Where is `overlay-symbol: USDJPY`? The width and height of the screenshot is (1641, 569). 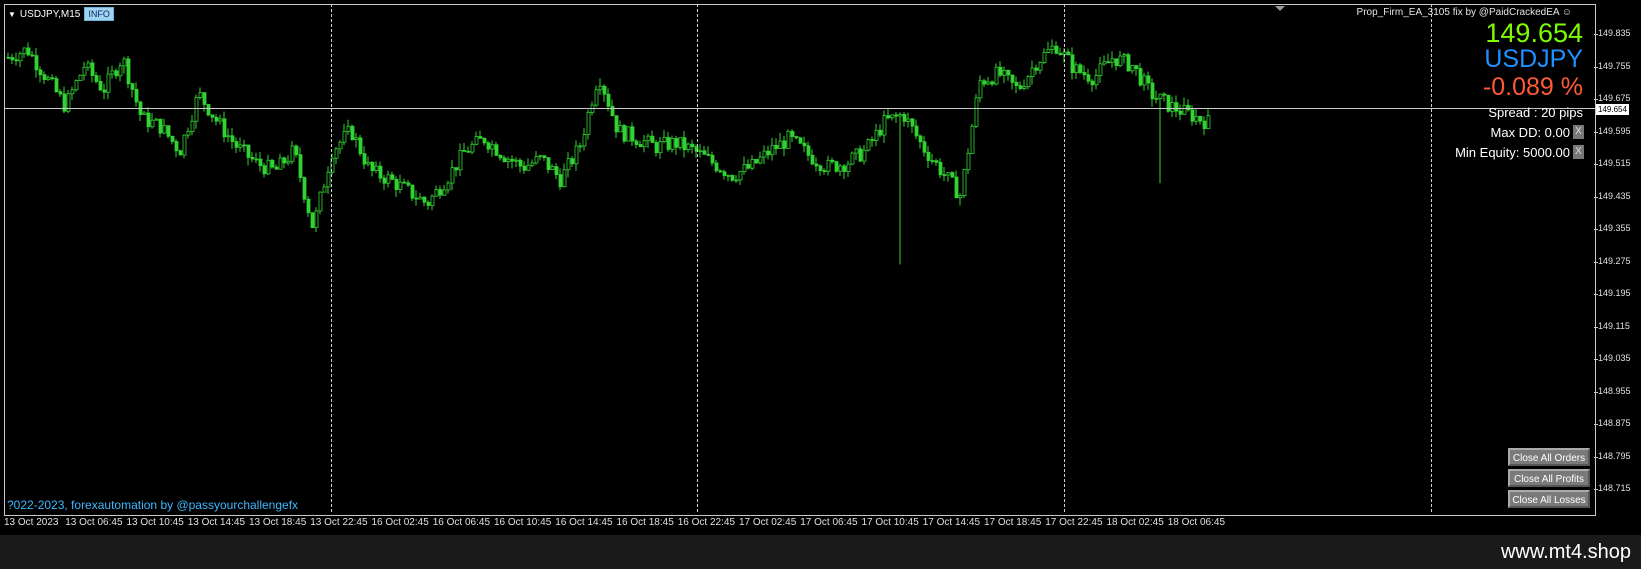
overlay-symbol: USDJPY is located at coordinates (1533, 59).